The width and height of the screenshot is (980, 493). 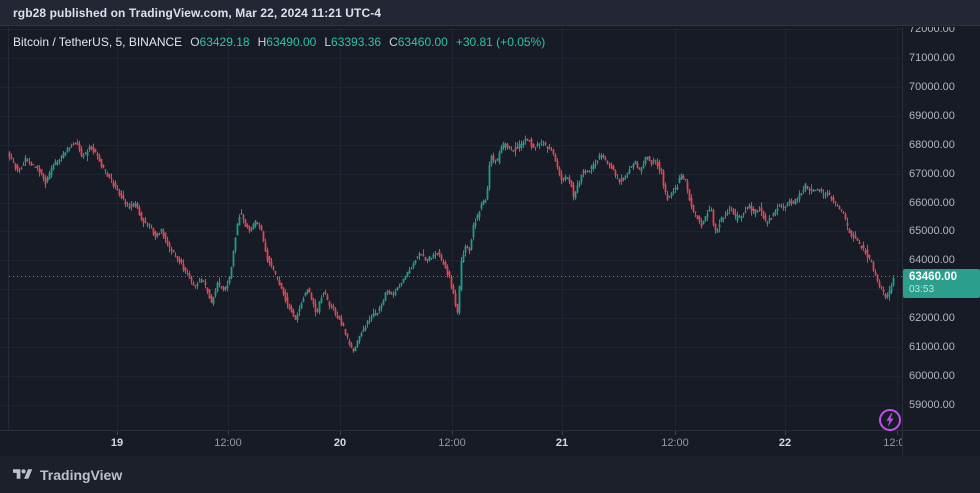 I want to click on time-axis-label: 21, so click(x=562, y=443).